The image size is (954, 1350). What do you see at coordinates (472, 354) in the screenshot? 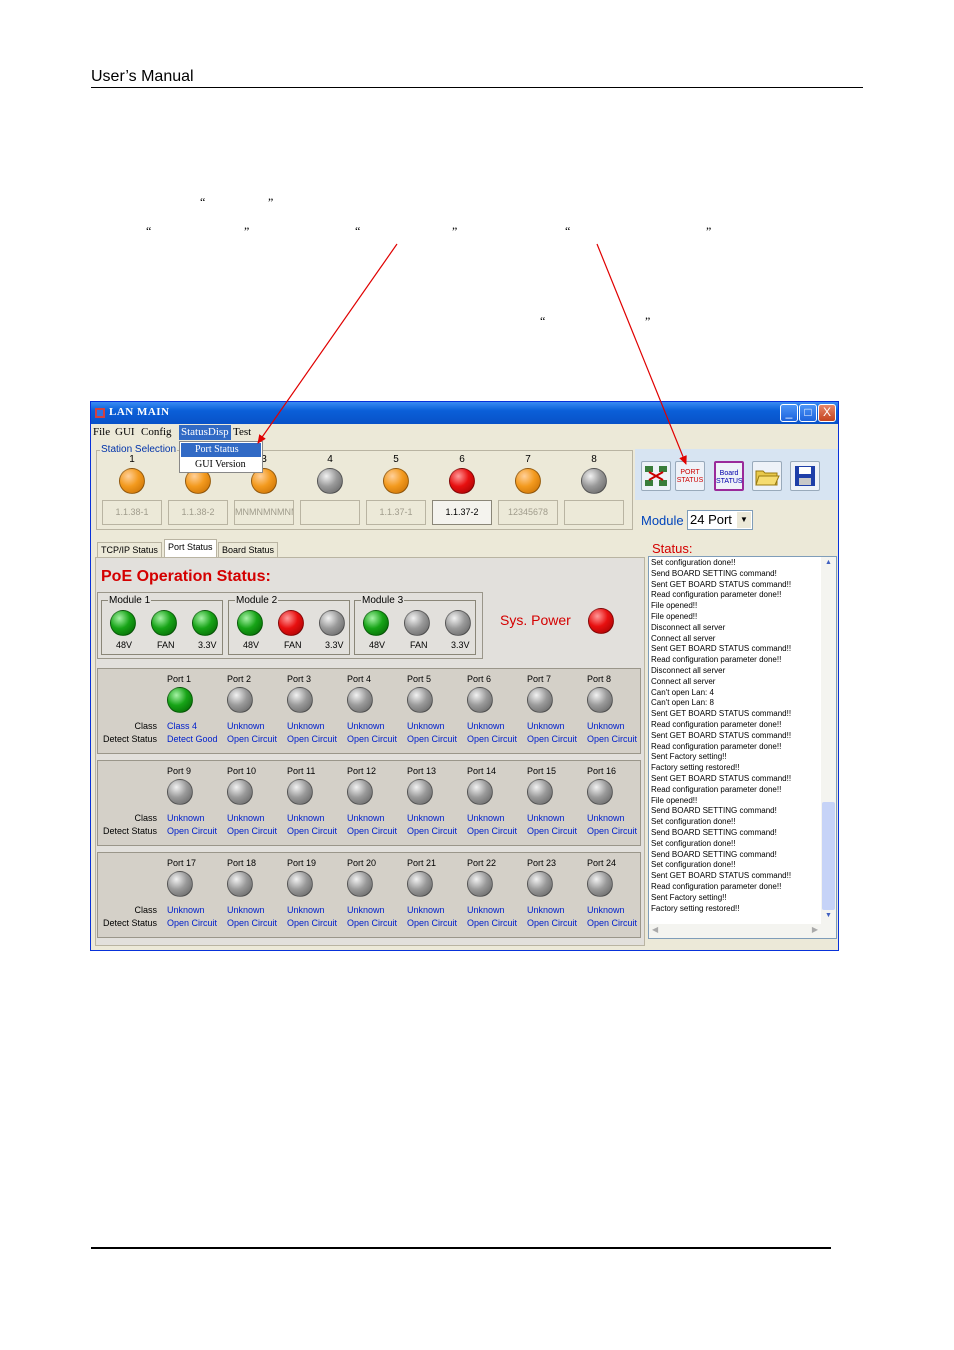
I see `annotation-arrows` at bounding box center [472, 354].